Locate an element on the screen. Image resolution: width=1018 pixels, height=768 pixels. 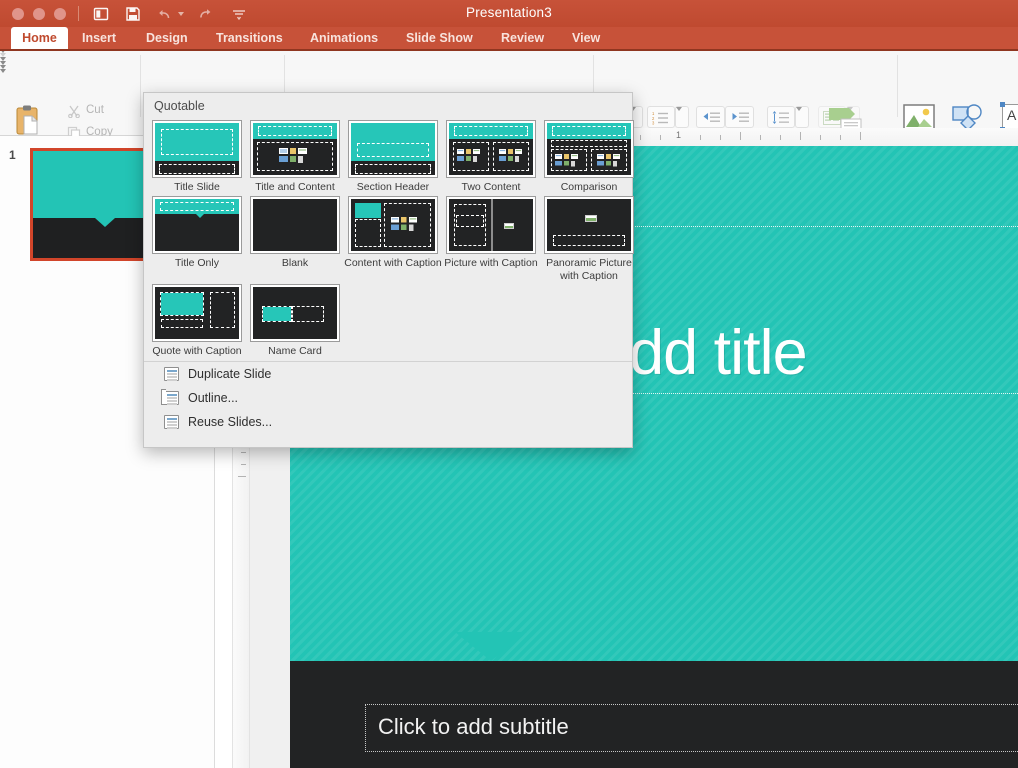
layout-title-slide: Title Slide is located at coordinates (197, 156).